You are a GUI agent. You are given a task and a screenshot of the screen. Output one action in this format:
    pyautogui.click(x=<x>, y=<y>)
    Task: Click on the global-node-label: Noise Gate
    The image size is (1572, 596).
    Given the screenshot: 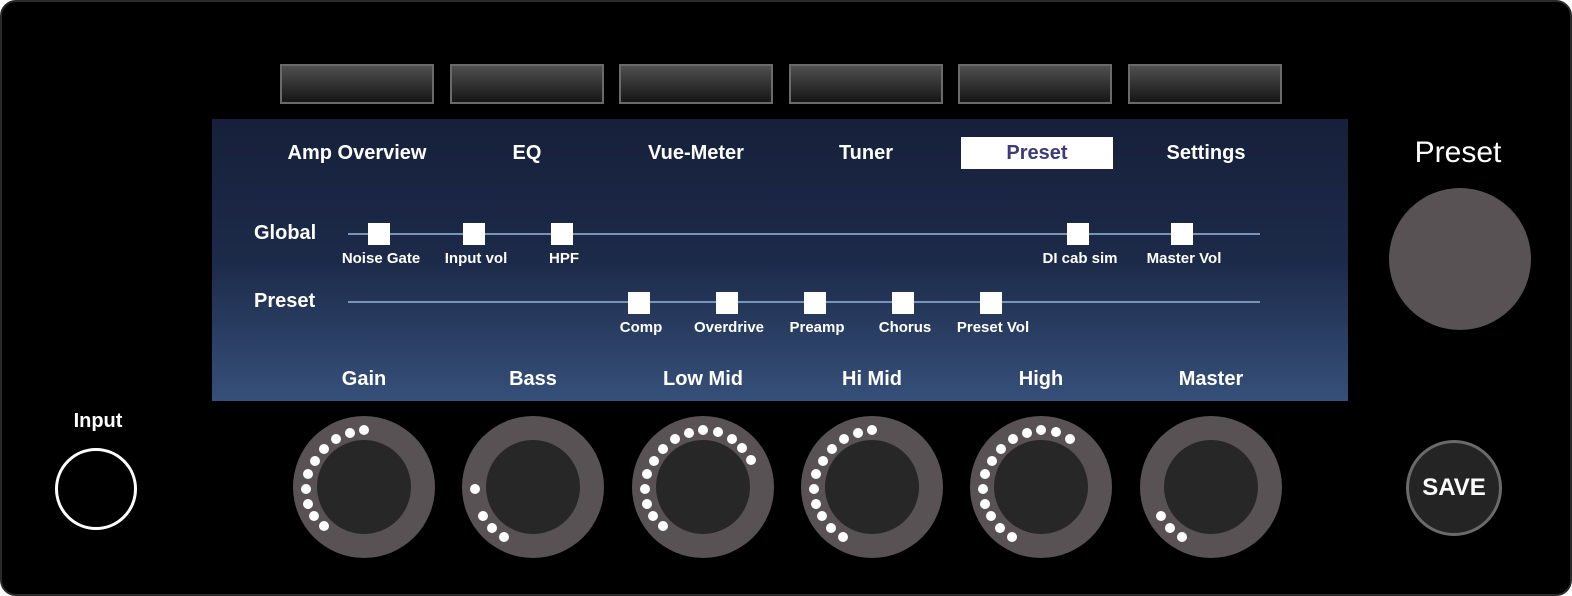 What is the action you would take?
    pyautogui.click(x=381, y=258)
    